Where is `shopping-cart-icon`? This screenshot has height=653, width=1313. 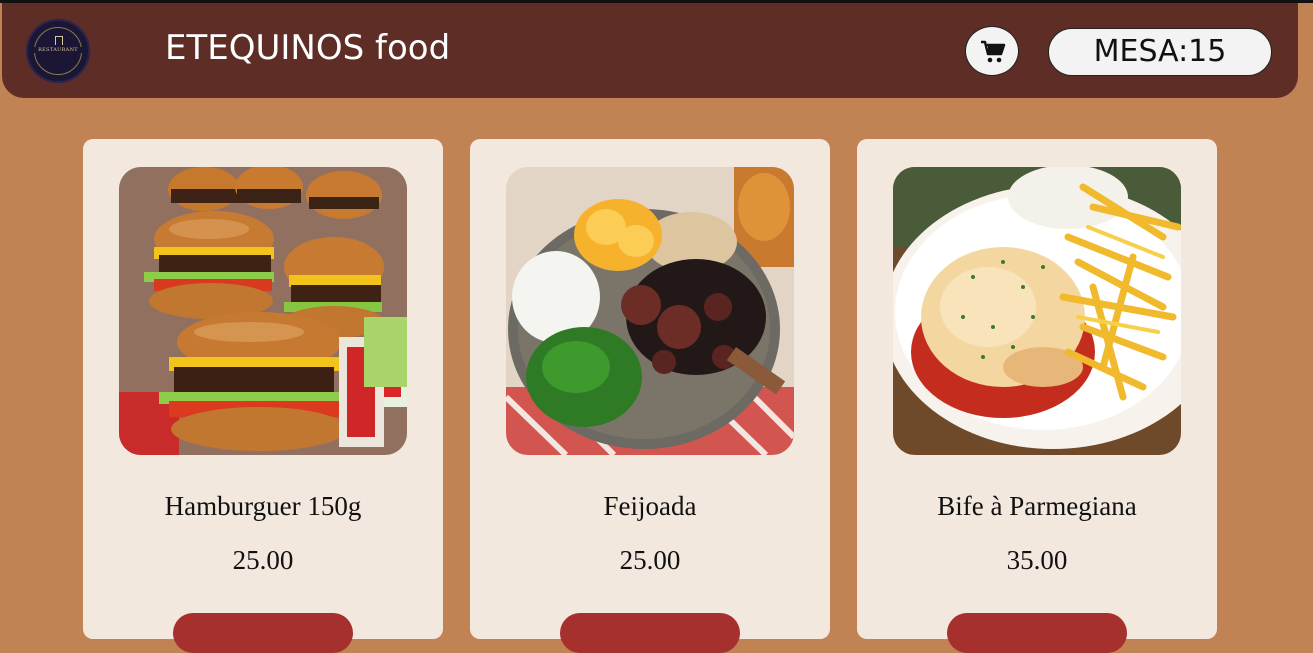
shopping-cart-icon is located at coordinates (993, 51).